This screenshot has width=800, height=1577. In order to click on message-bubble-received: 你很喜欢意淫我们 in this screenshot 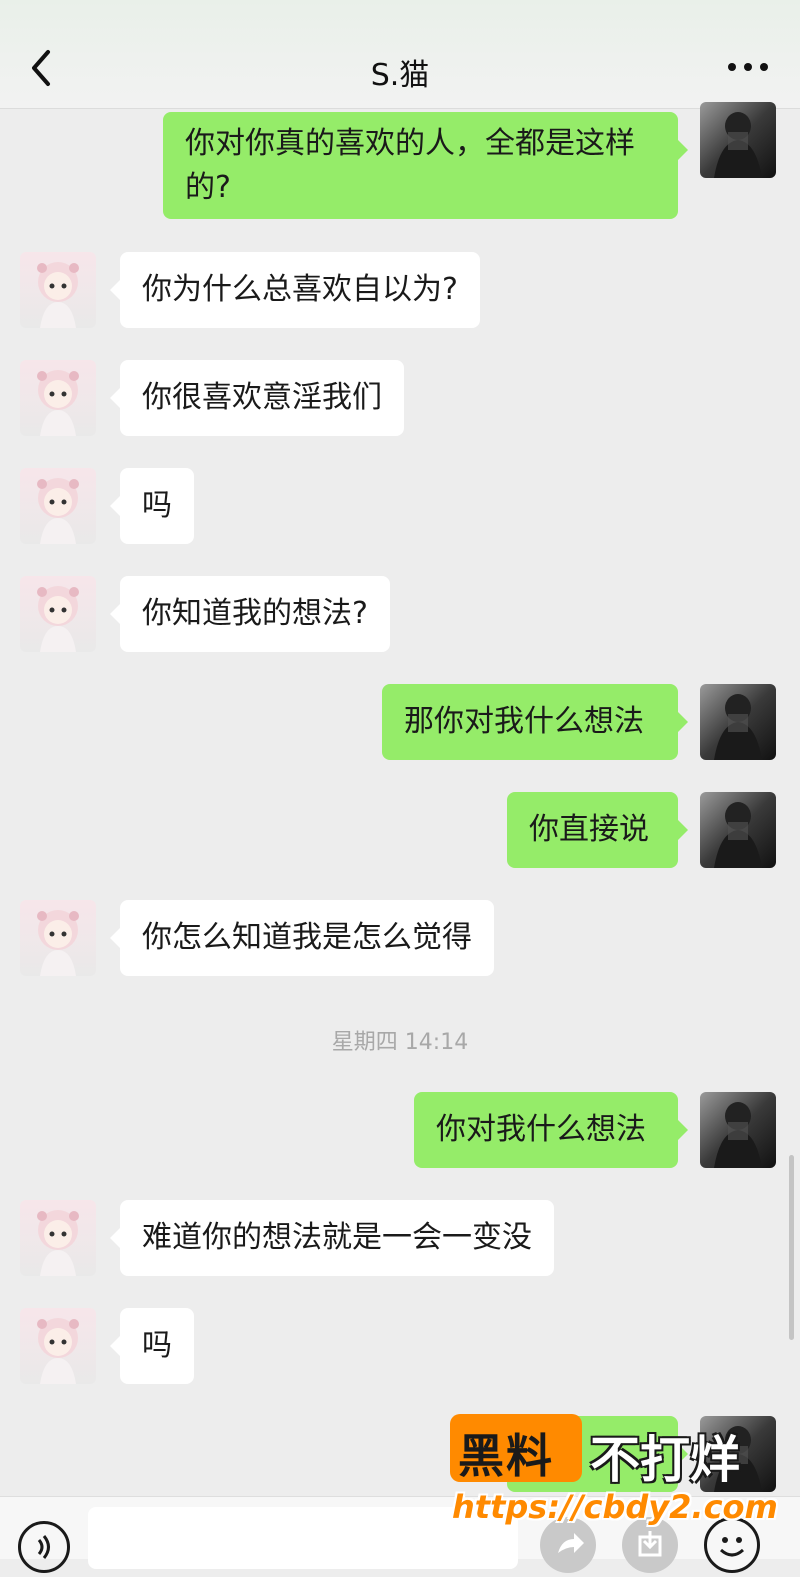, I will do `click(257, 398)`.